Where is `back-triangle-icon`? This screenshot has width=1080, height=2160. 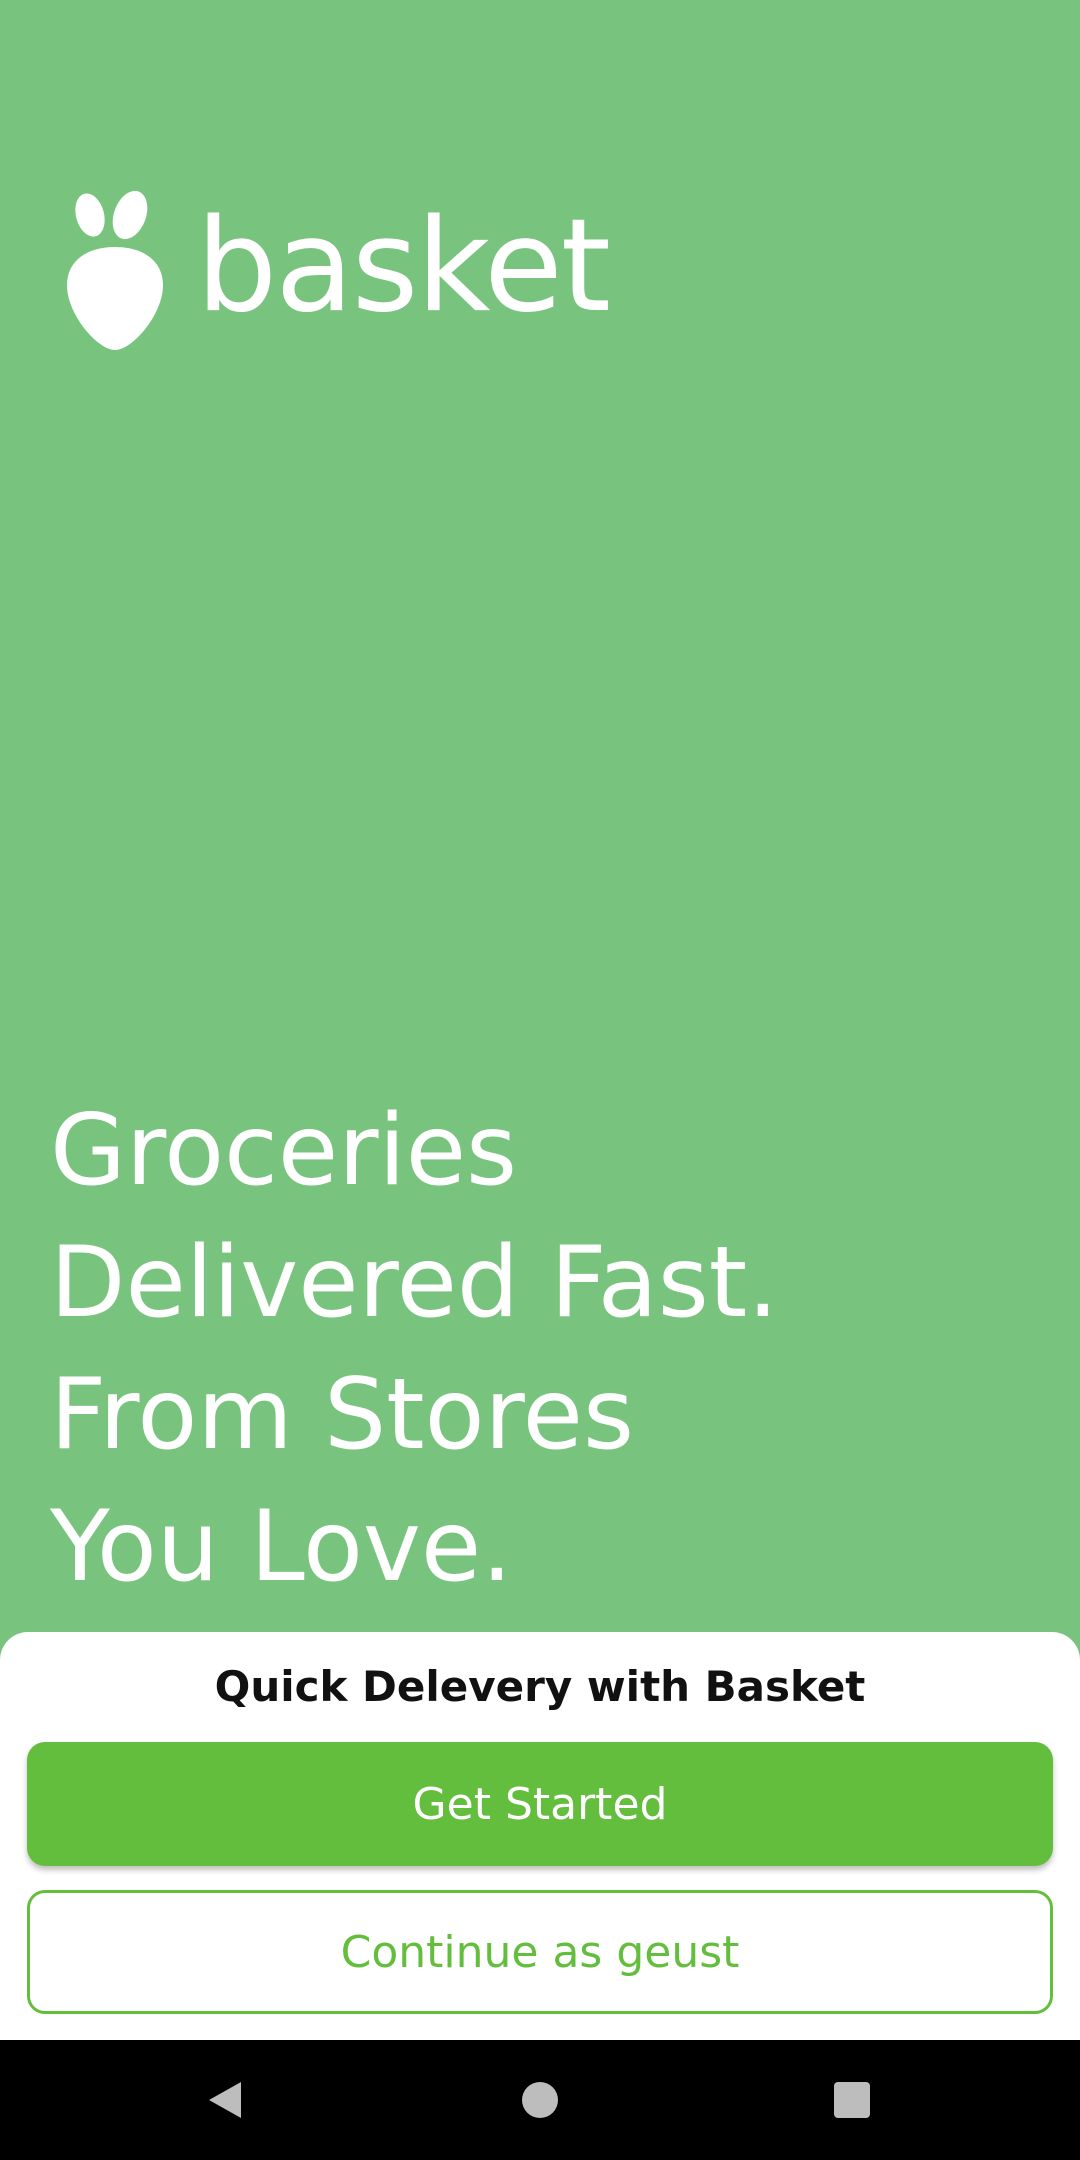 back-triangle-icon is located at coordinates (225, 2100).